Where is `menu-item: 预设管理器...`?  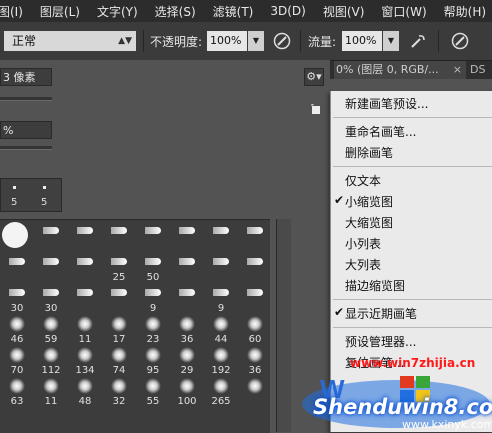
menu-item: 预设管理器... is located at coordinates (380, 341).